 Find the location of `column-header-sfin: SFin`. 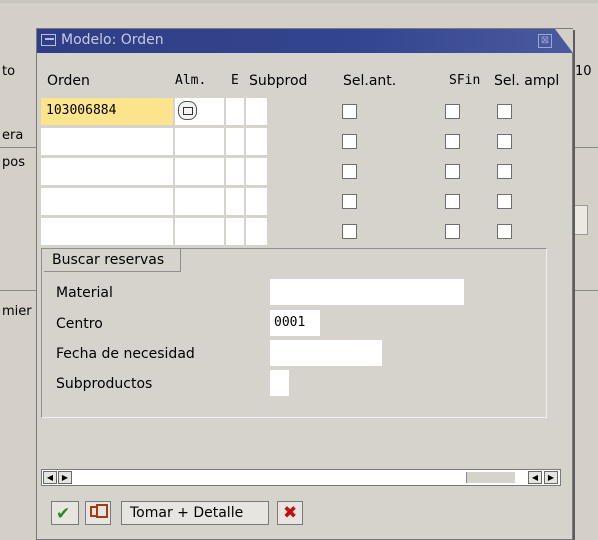

column-header-sfin: SFin is located at coordinates (465, 80).